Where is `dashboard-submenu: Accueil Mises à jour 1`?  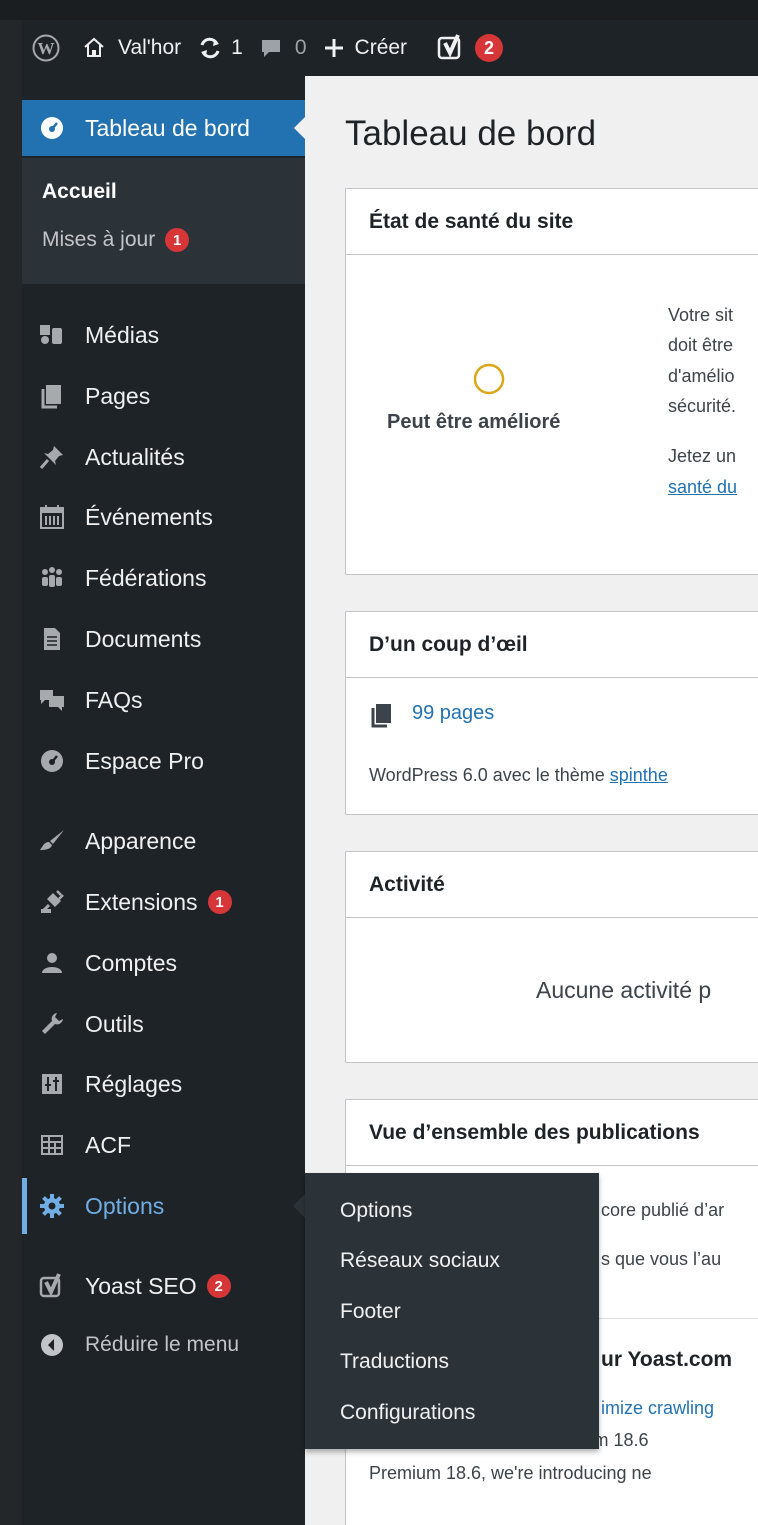 dashboard-submenu: Accueil Mises à jour 1 is located at coordinates (163, 221).